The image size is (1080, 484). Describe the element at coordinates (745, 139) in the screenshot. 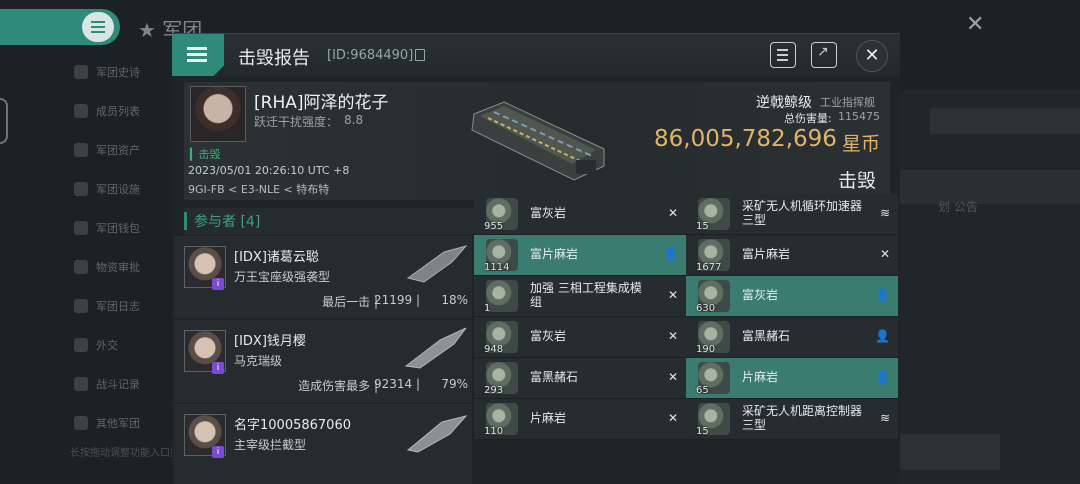

I see `isk-value: 86,005,782,696` at that location.